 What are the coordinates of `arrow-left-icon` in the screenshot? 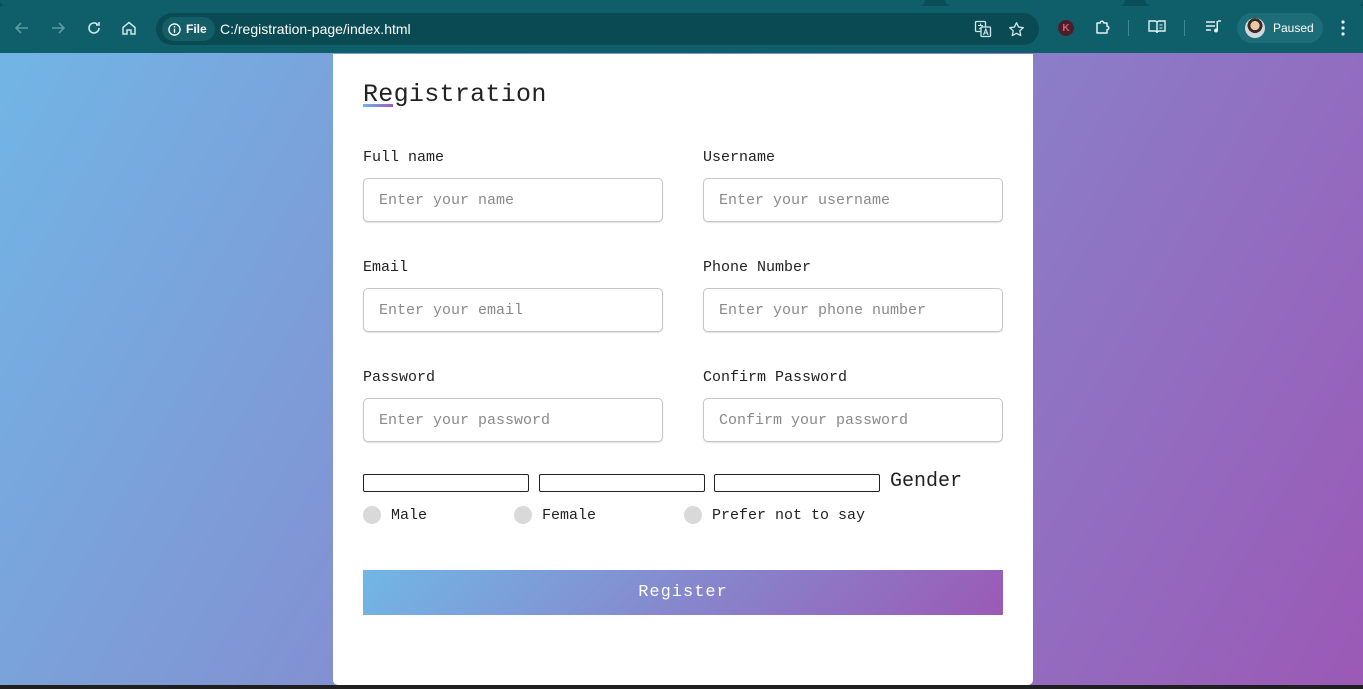 It's located at (21, 28).